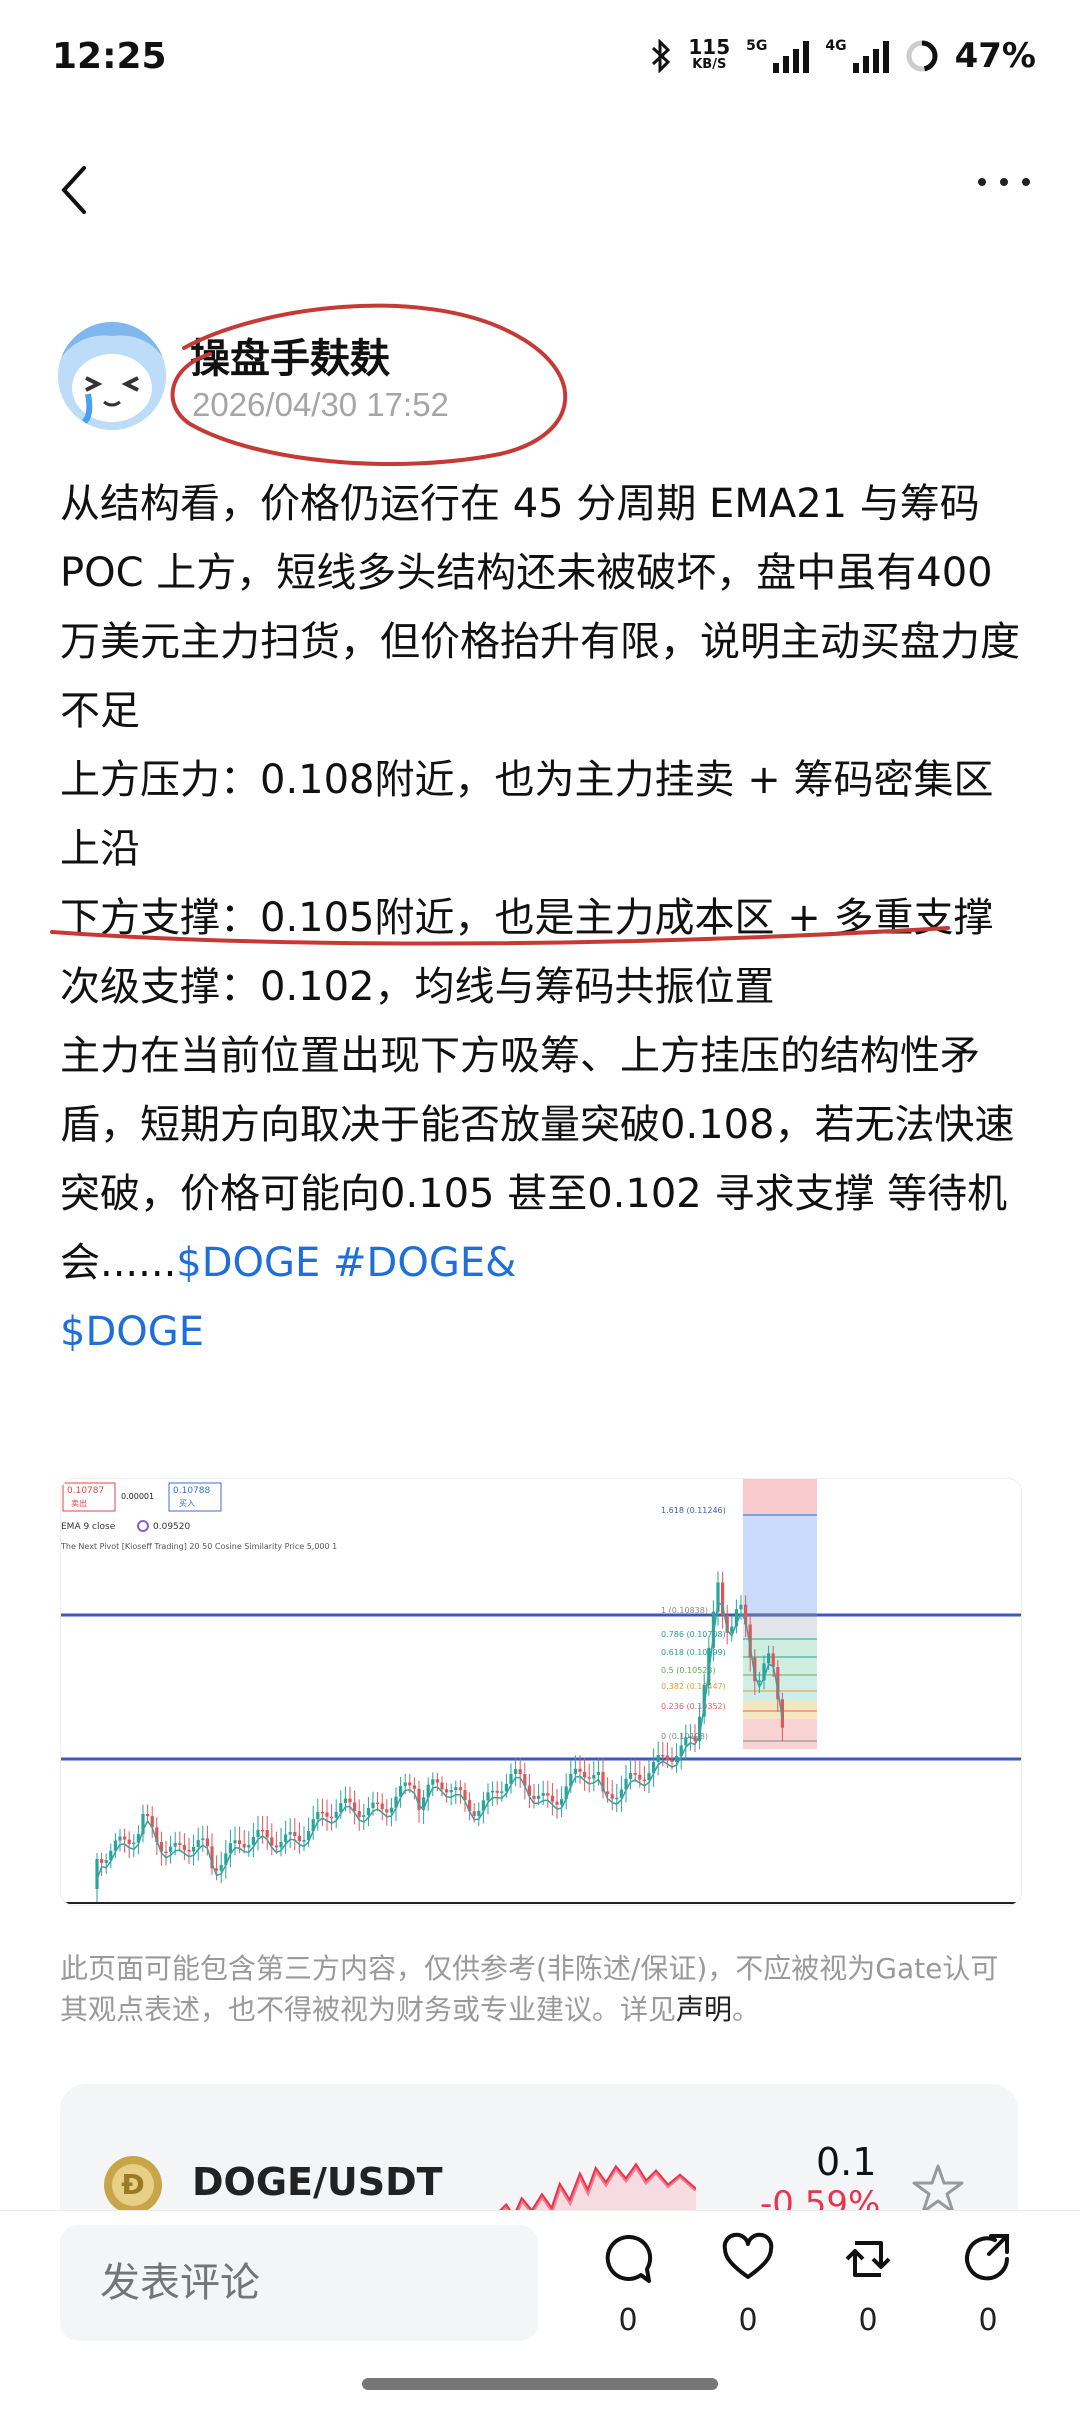 Image resolution: width=1080 pixels, height=2413 pixels. I want to click on network-speed: 115 KB/S, so click(709, 53).